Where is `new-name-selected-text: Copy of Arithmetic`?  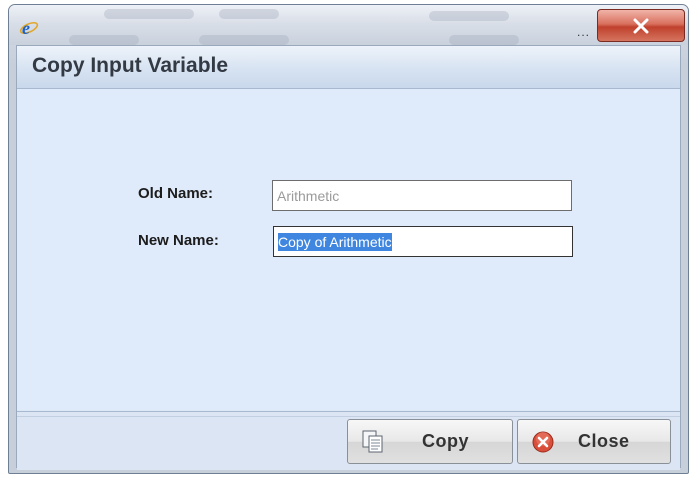
new-name-selected-text: Copy of Arithmetic is located at coordinates (335, 241).